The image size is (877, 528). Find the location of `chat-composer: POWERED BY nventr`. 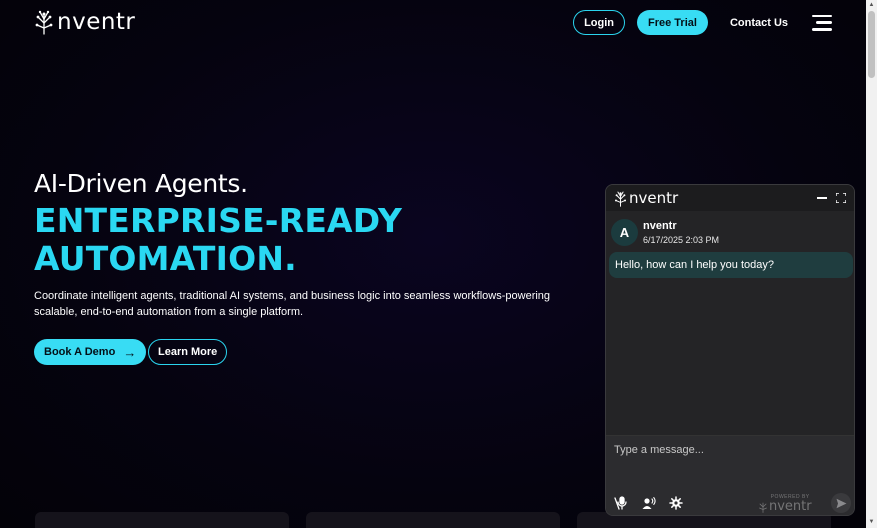

chat-composer: POWERED BY nventr is located at coordinates (730, 475).